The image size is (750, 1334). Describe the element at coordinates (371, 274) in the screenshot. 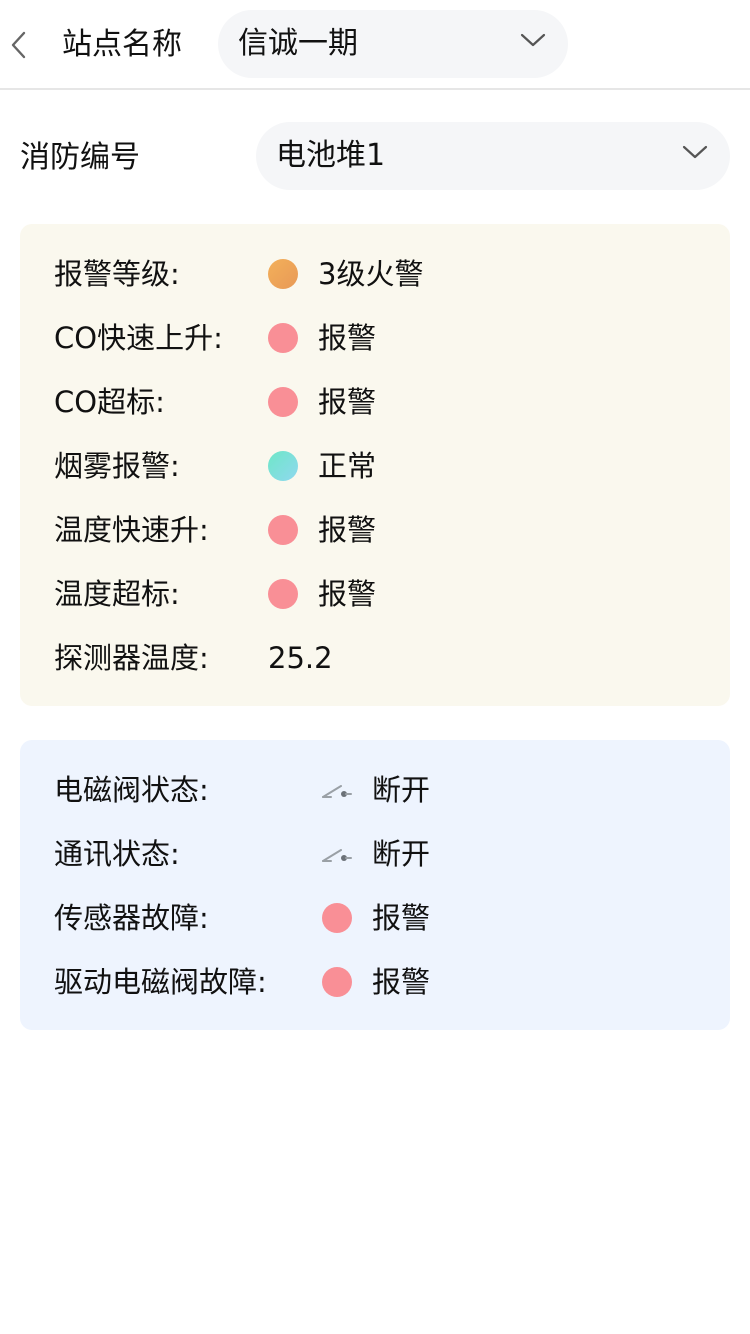

I see `alarm-level-value: 3级火警` at that location.